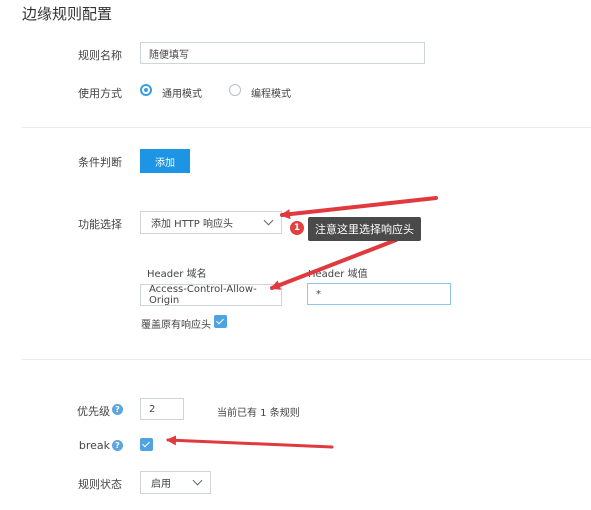 The width and height of the screenshot is (591, 510). Describe the element at coordinates (100, 484) in the screenshot. I see `rule-status-label: 规则状态` at that location.